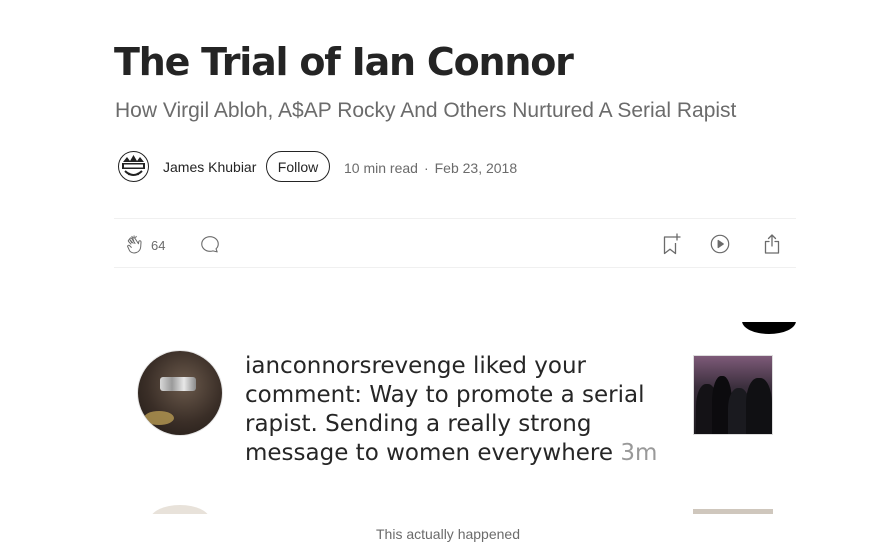 Image resolution: width=896 pixels, height=557 pixels. I want to click on publish-date: Feb 23, 2018, so click(476, 168).